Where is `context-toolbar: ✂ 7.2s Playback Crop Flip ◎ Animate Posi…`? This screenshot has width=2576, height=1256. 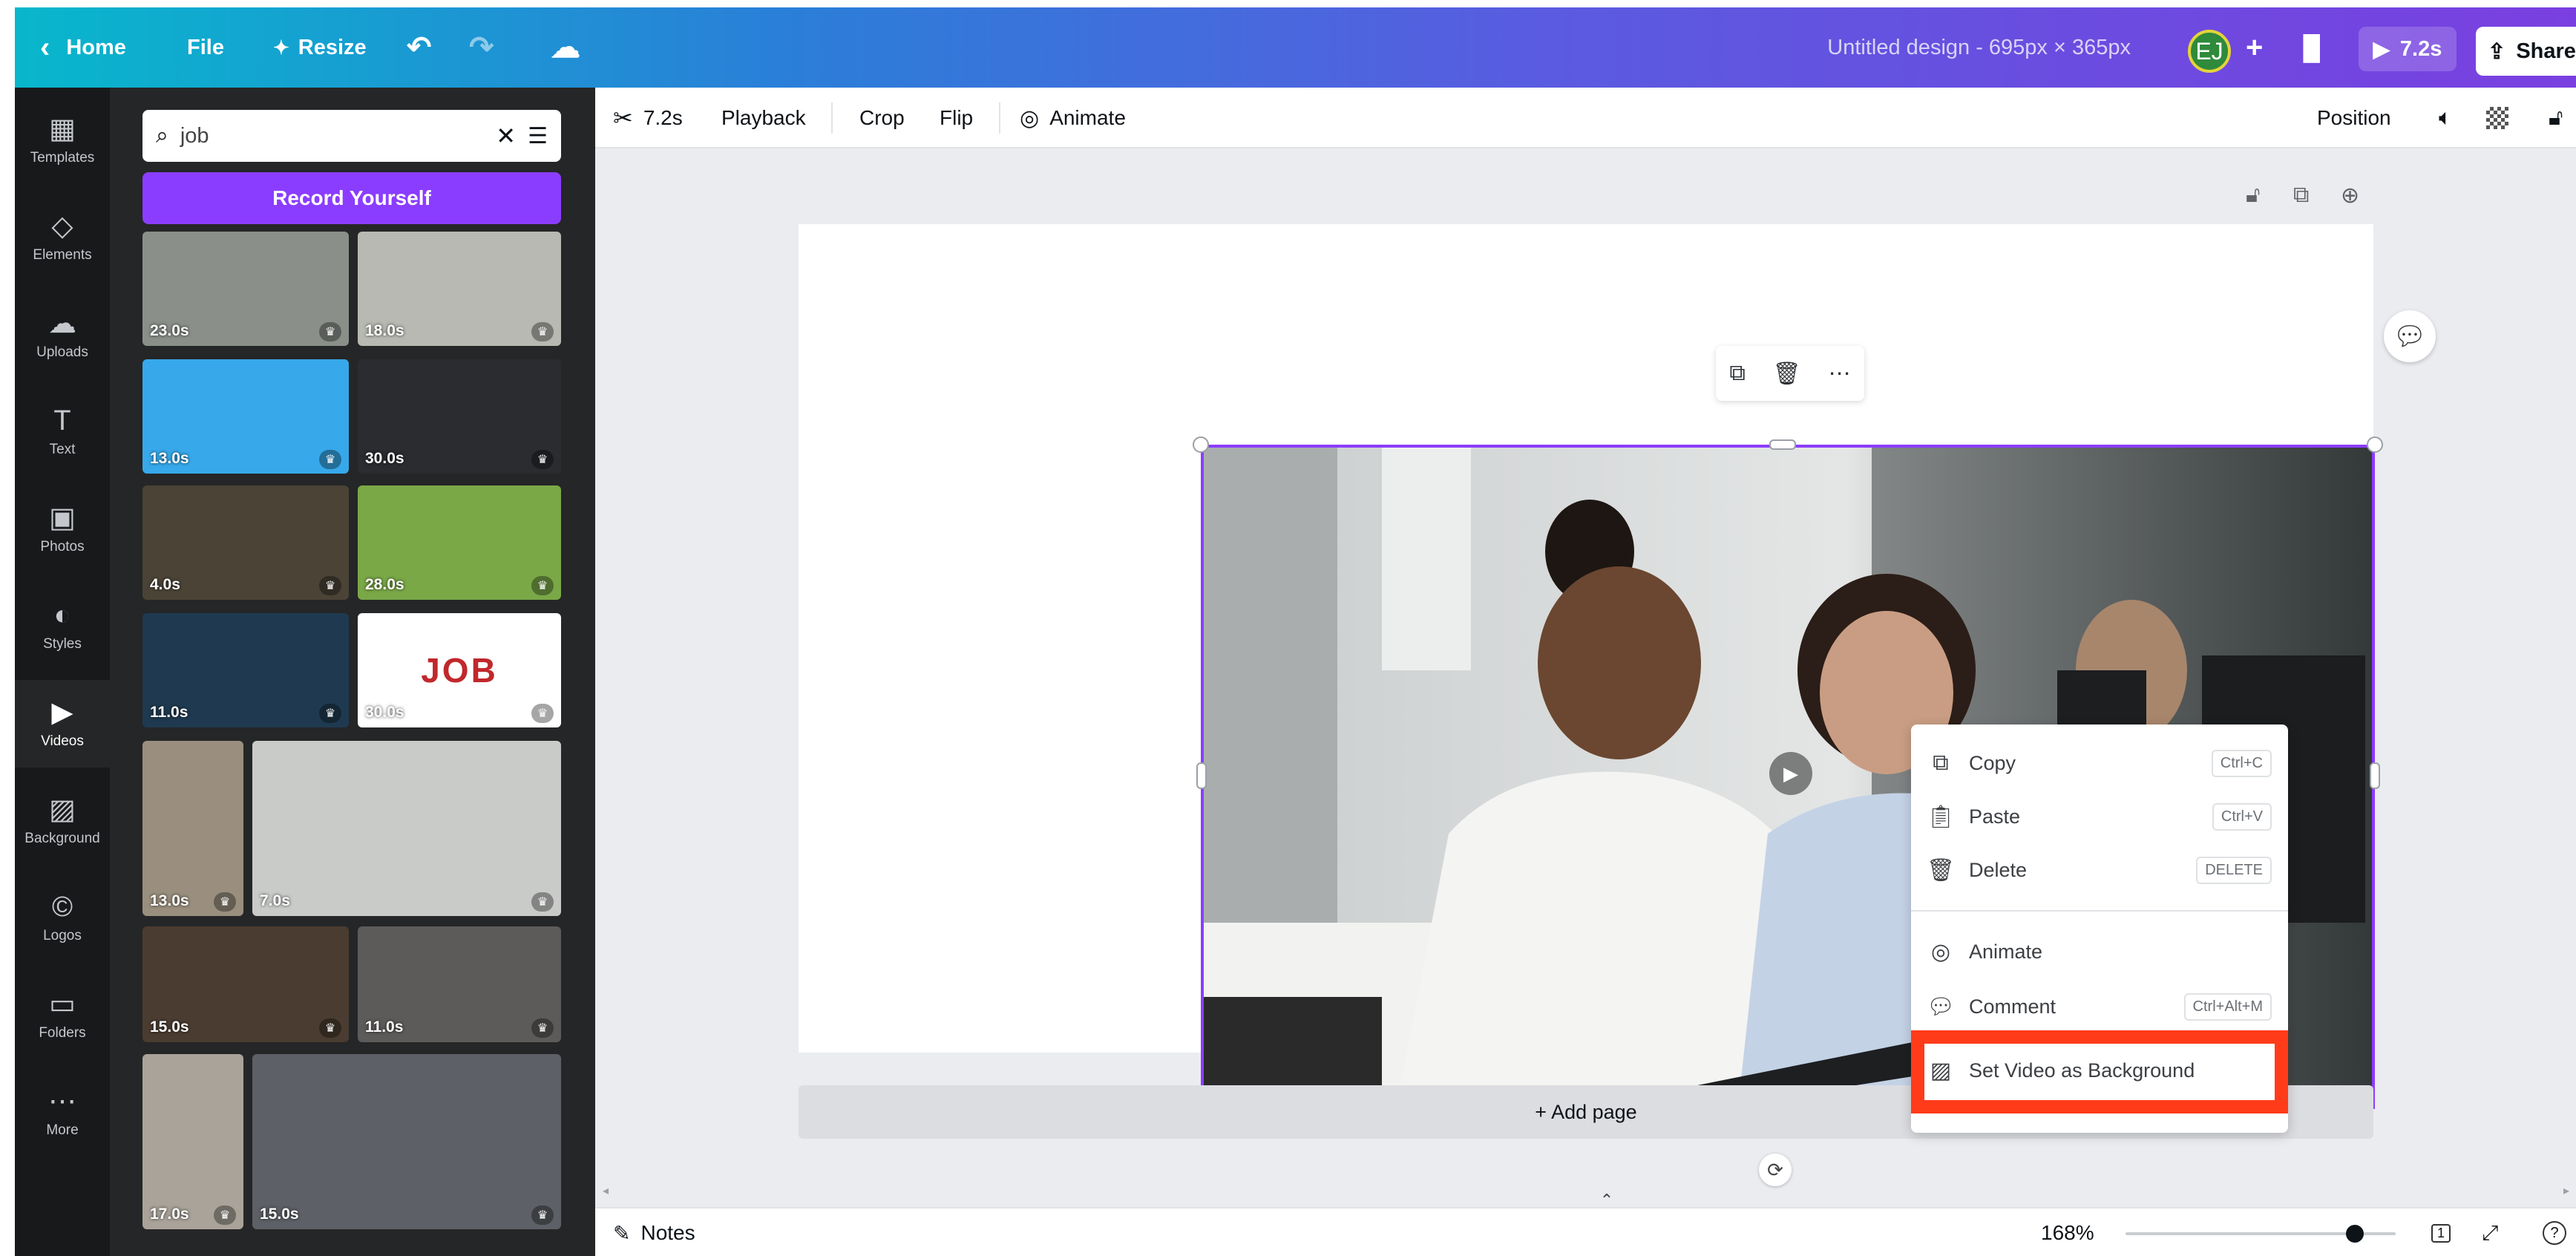
context-toolbar: ✂ 7.2s Playback Crop Flip ◎ Animate Posi… is located at coordinates (1585, 118).